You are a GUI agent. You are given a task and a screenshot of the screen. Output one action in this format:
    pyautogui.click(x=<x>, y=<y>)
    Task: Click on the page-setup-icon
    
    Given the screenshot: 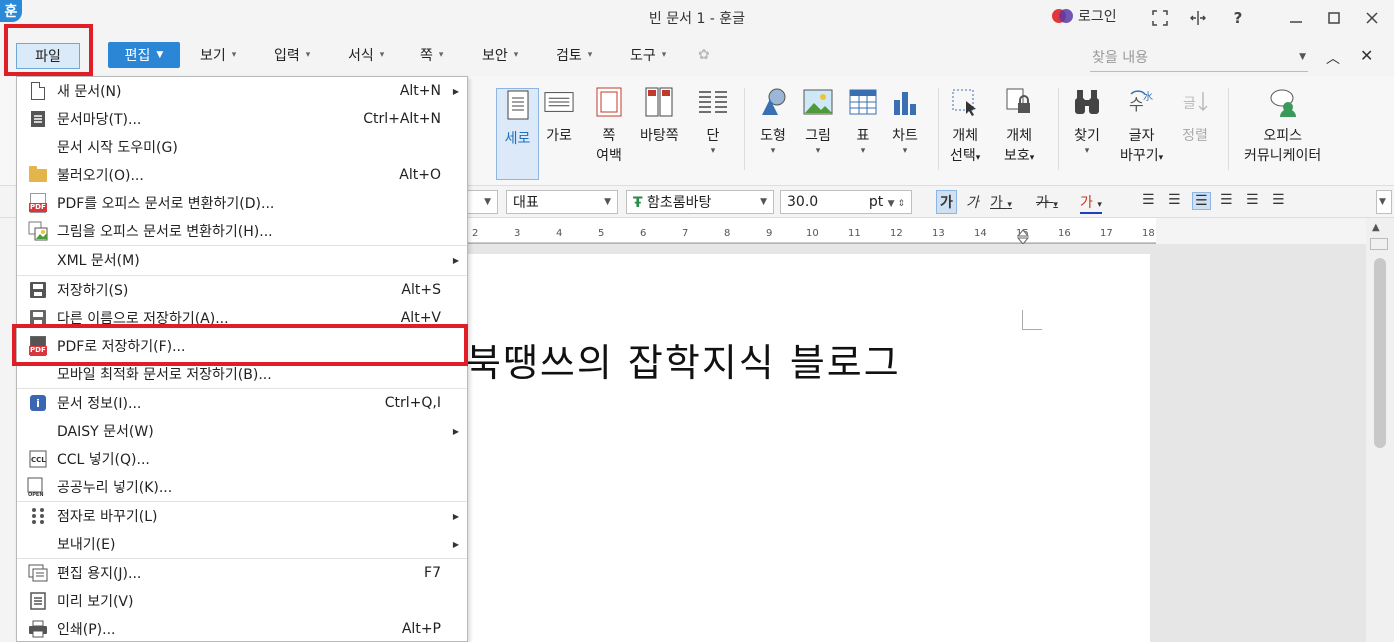 What is the action you would take?
    pyautogui.click(x=38, y=573)
    